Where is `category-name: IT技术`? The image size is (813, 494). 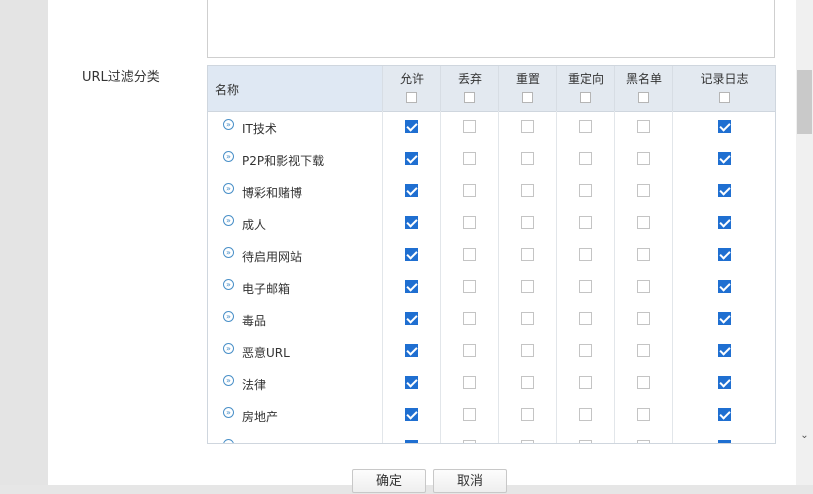 category-name: IT技术 is located at coordinates (259, 129).